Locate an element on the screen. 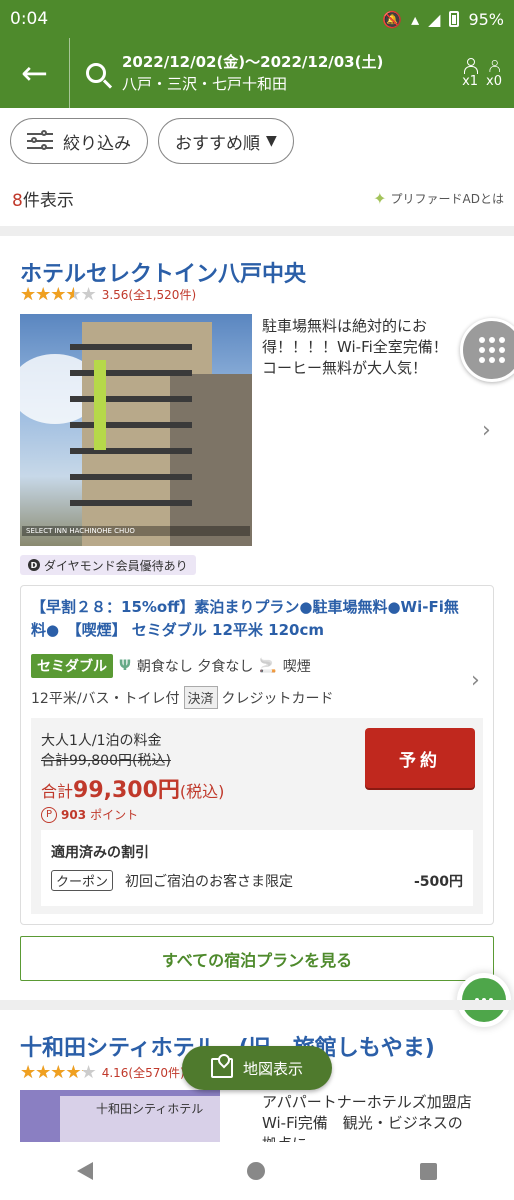  all-plans-button: すべての宿泊プランを見る is located at coordinates (257, 958).